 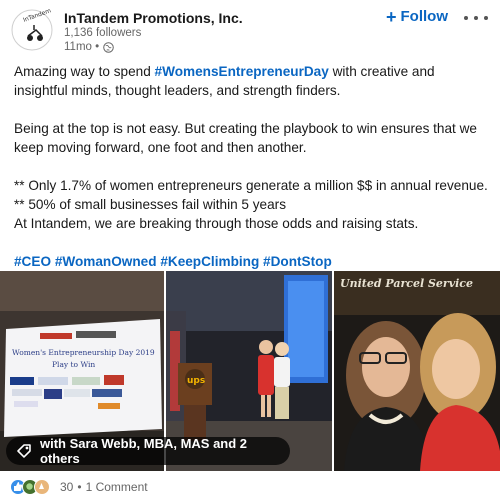 What do you see at coordinates (476, 17) in the screenshot?
I see `more-options-icon` at bounding box center [476, 17].